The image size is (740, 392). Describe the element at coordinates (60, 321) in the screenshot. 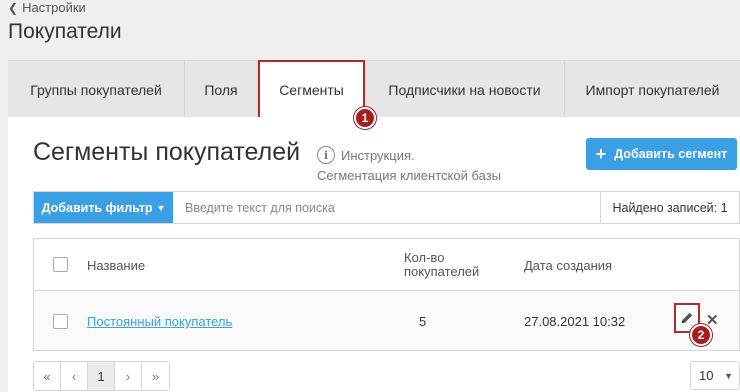

I see `row-checkbox` at that location.